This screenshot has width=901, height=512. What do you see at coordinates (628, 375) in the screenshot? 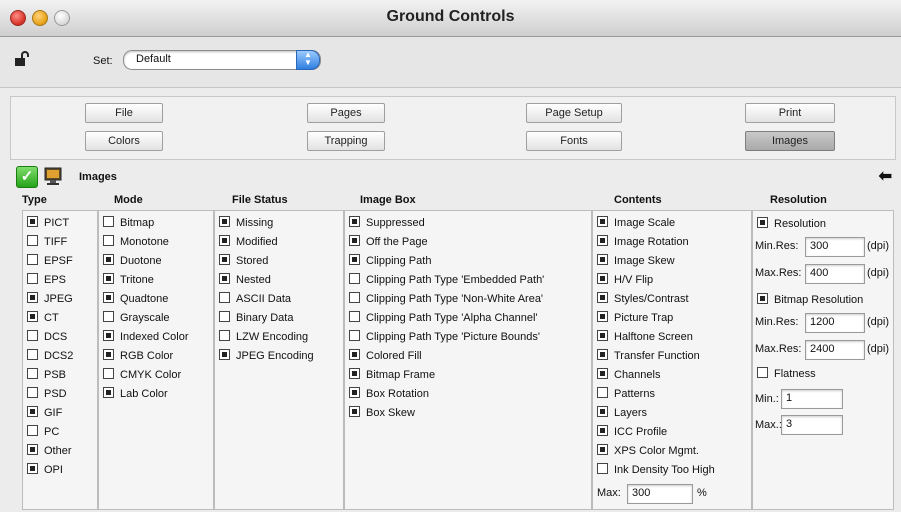
I see `contents-checkbox-item: Channels` at bounding box center [628, 375].